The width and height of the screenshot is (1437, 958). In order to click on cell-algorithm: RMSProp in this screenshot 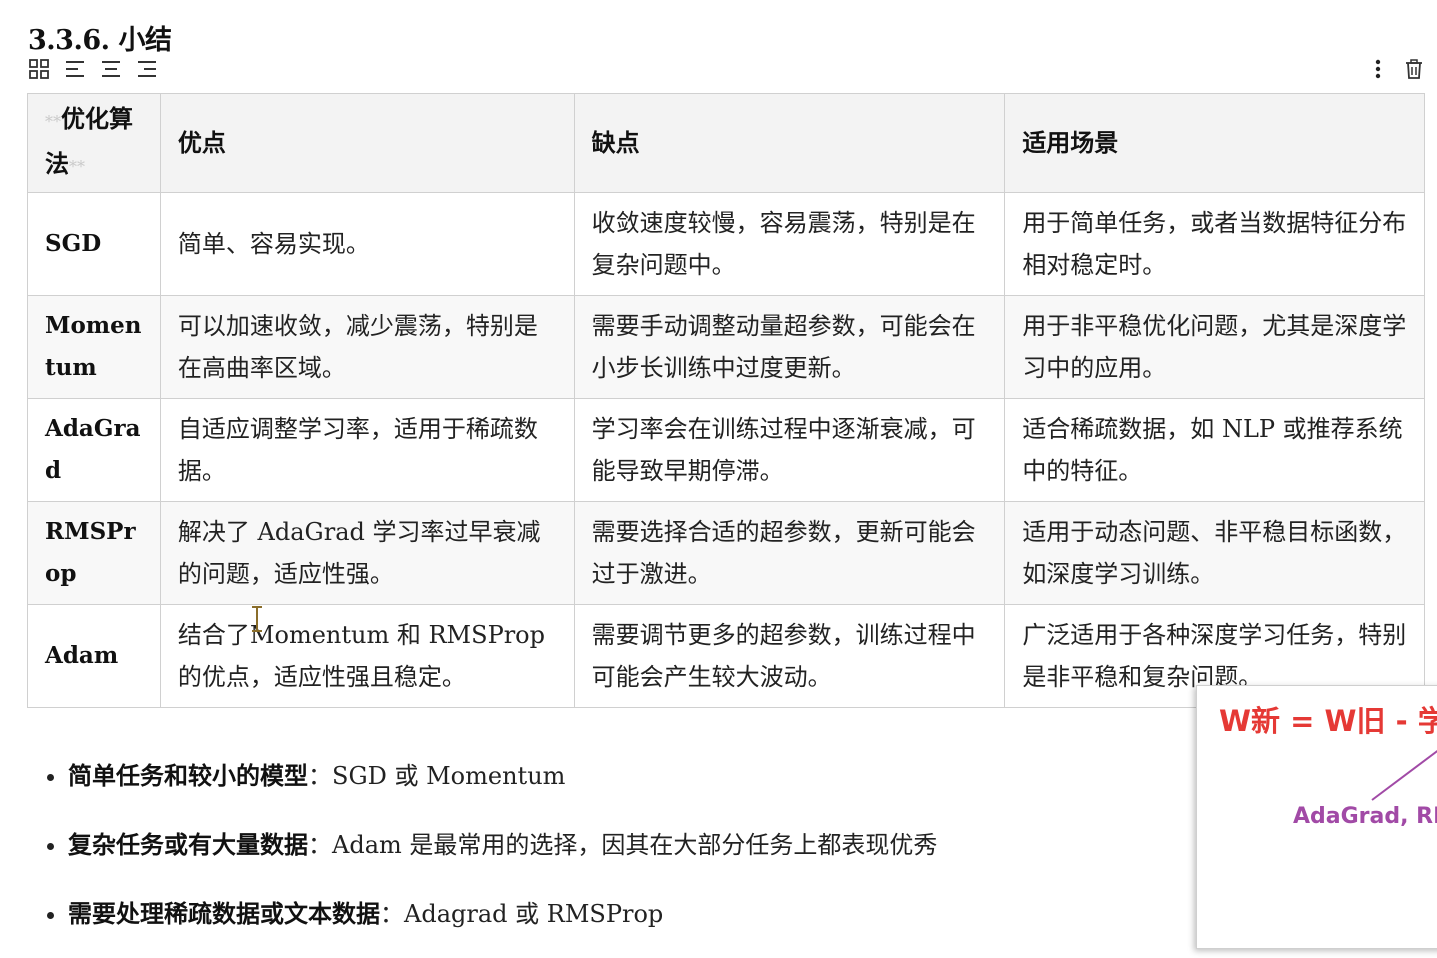, I will do `click(94, 553)`.